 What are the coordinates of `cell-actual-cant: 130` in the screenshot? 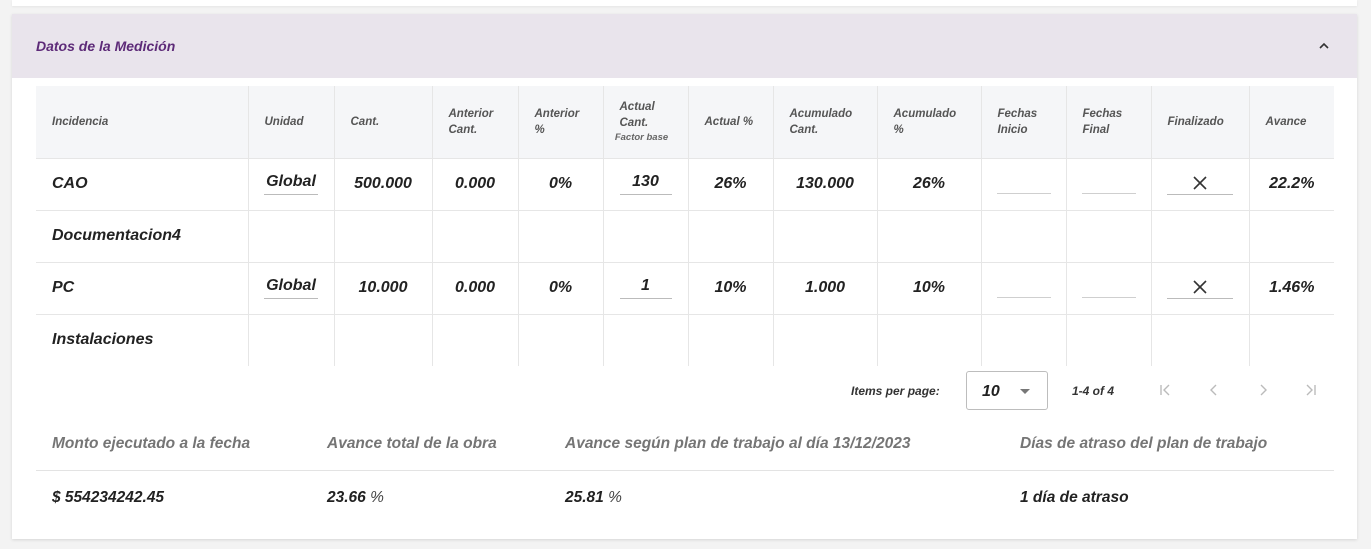 It's located at (645, 184).